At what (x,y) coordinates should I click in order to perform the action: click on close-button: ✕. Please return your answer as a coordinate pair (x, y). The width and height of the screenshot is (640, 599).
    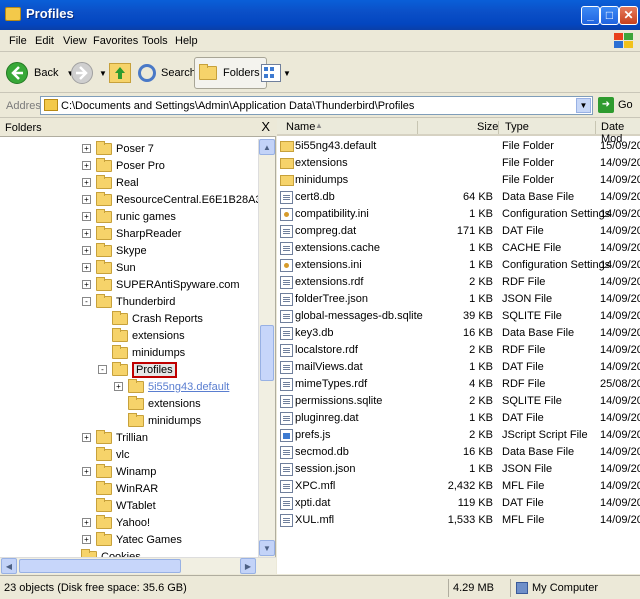
    Looking at the image, I should click on (628, 15).